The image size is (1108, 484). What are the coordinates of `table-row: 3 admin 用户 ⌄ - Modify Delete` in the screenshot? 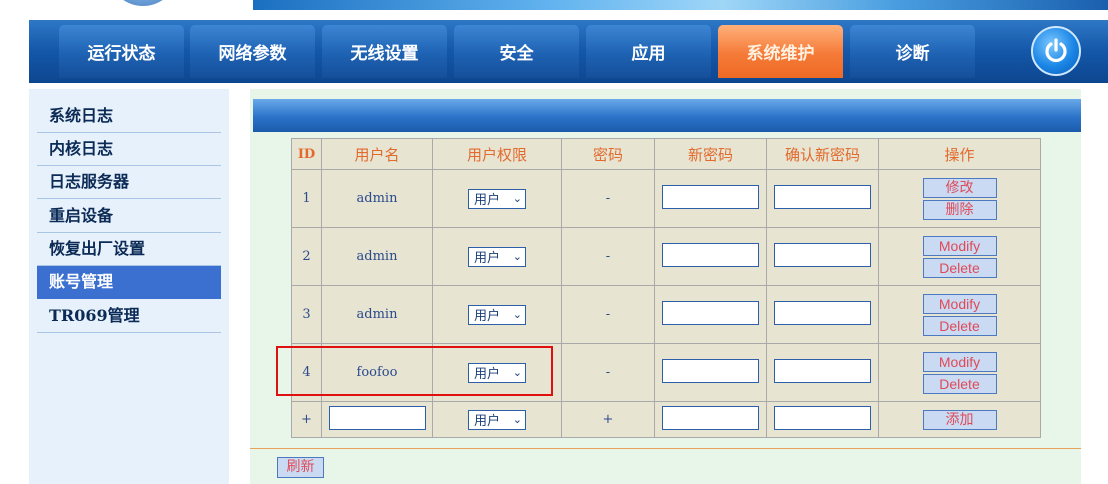 It's located at (666, 314).